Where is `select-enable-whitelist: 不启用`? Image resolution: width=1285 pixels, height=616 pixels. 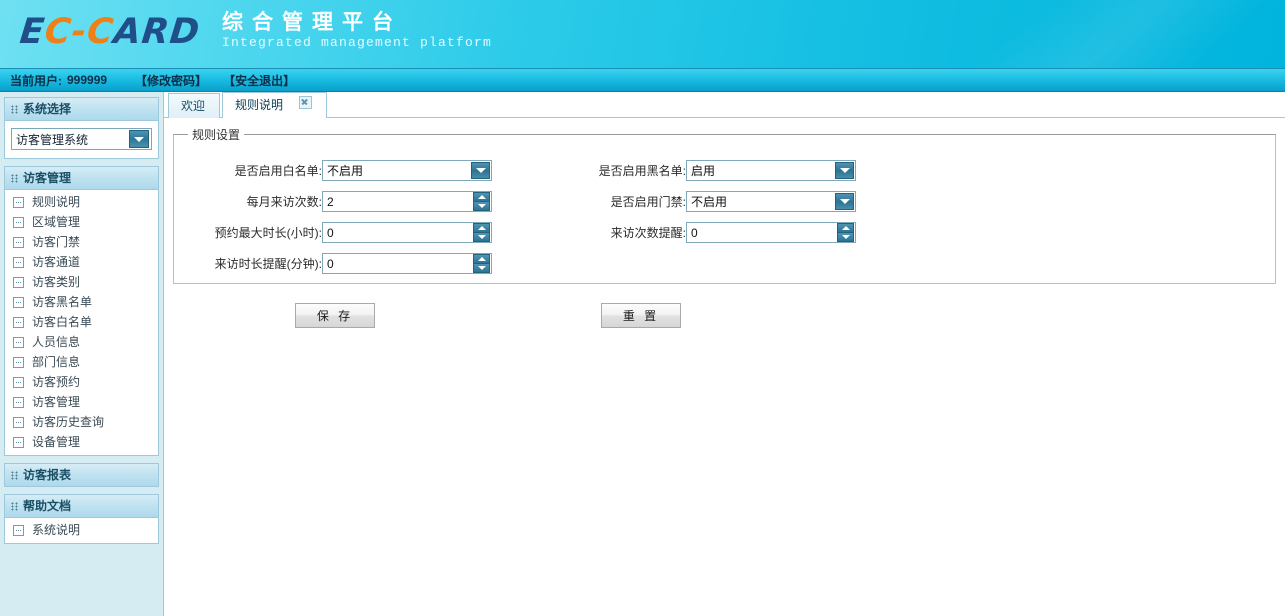
select-enable-whitelist: 不启用 is located at coordinates (407, 170).